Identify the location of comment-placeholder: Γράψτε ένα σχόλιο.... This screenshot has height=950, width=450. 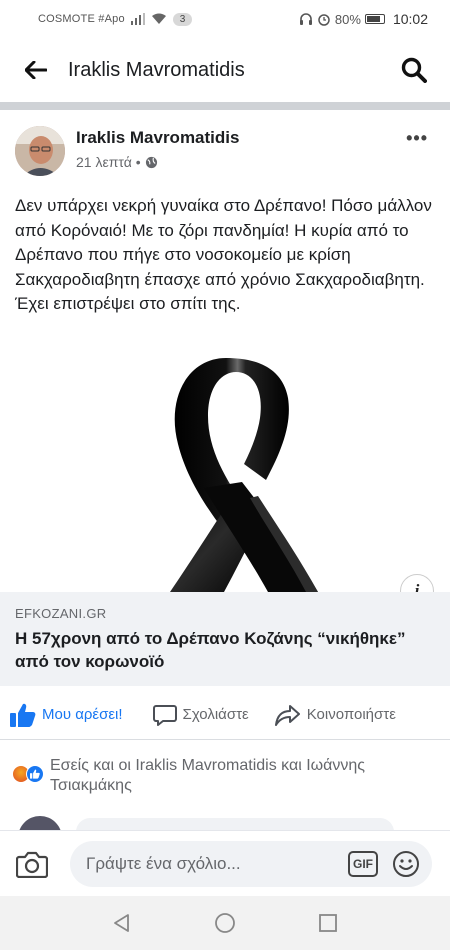
(163, 863).